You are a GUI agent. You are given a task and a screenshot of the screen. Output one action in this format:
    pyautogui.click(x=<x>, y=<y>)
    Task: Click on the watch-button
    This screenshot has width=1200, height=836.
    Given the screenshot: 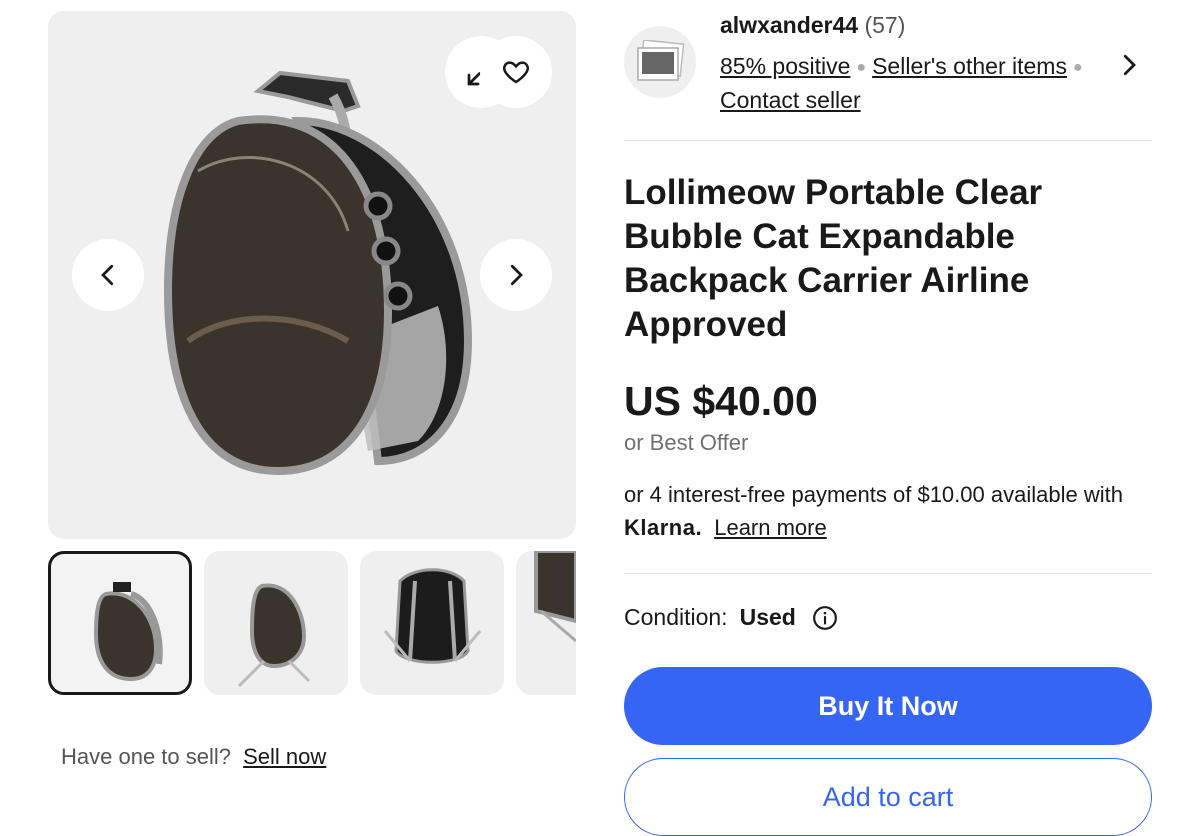 What is the action you would take?
    pyautogui.click(x=516, y=72)
    